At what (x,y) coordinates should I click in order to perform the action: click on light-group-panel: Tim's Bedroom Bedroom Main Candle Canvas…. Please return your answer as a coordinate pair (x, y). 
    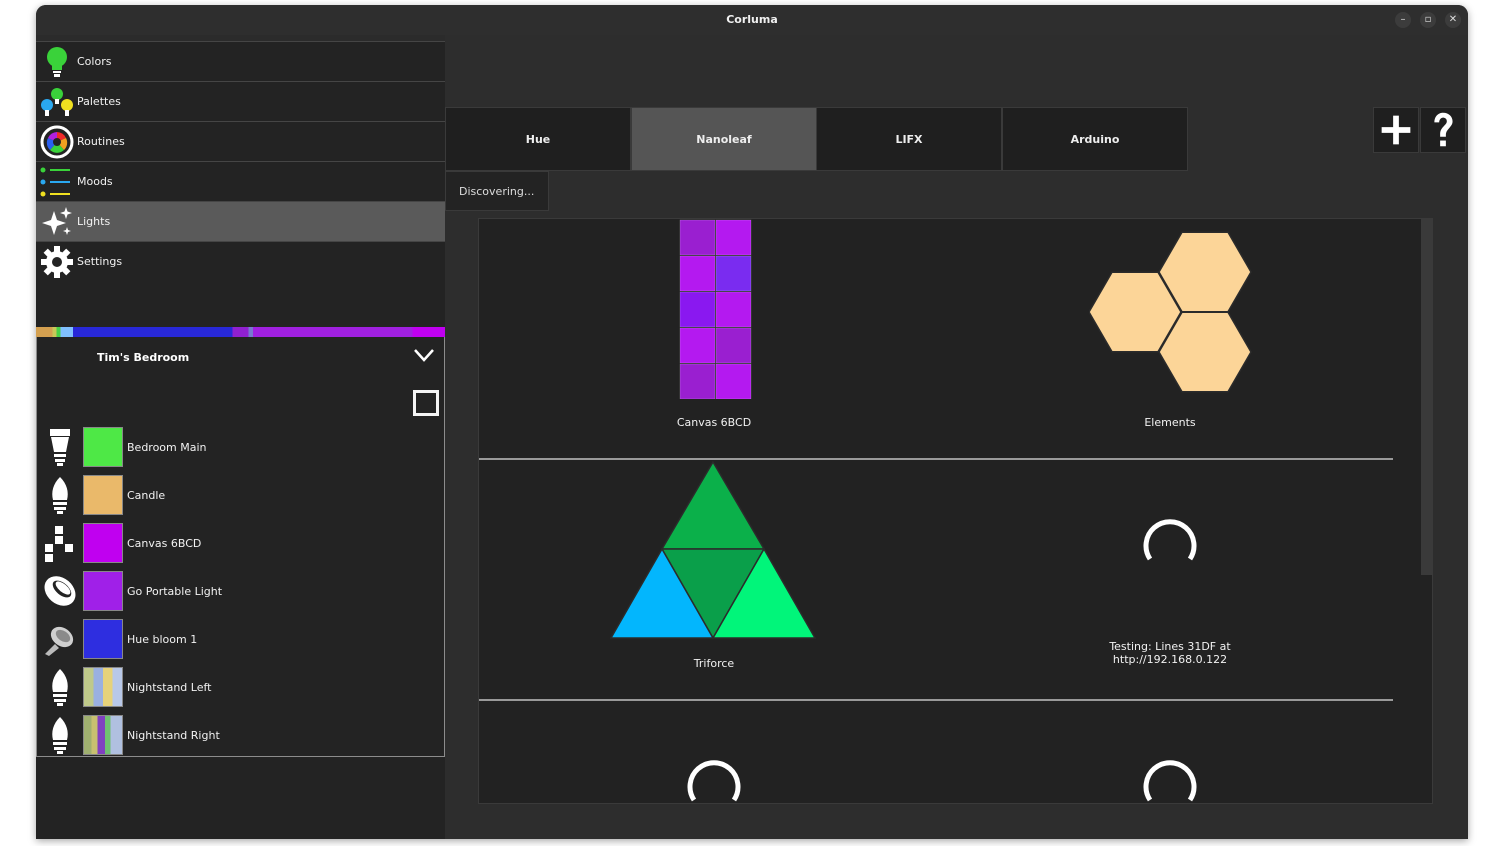
    Looking at the image, I should click on (240, 547).